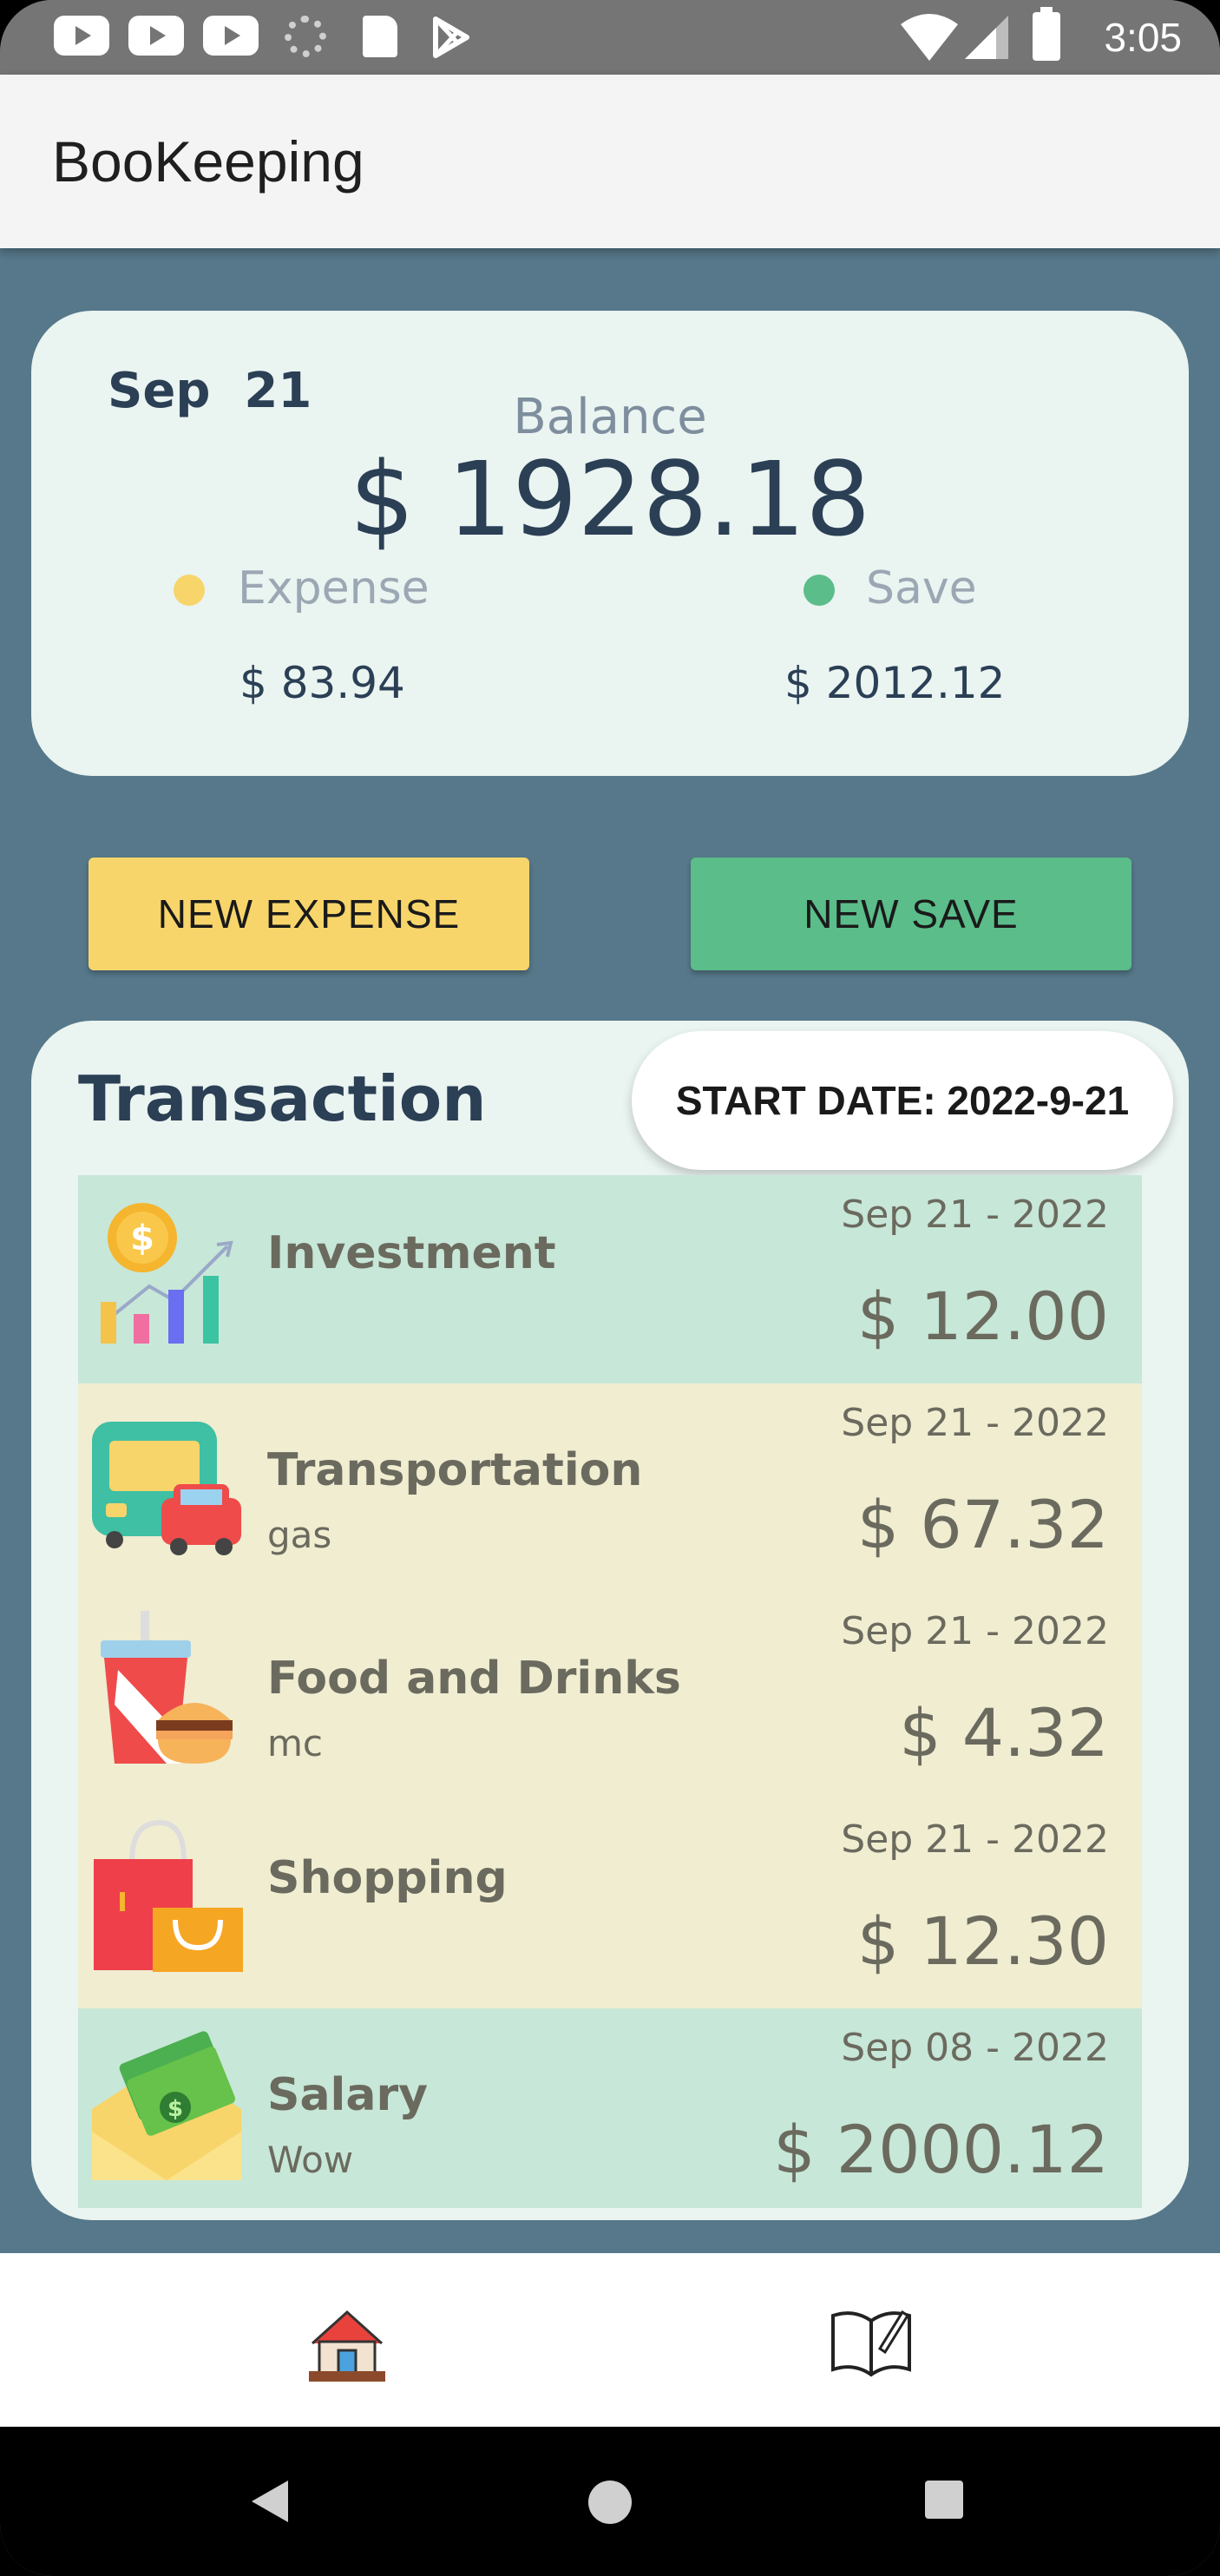 Image resolution: width=1220 pixels, height=2576 pixels. I want to click on save-label: Save, so click(921, 588).